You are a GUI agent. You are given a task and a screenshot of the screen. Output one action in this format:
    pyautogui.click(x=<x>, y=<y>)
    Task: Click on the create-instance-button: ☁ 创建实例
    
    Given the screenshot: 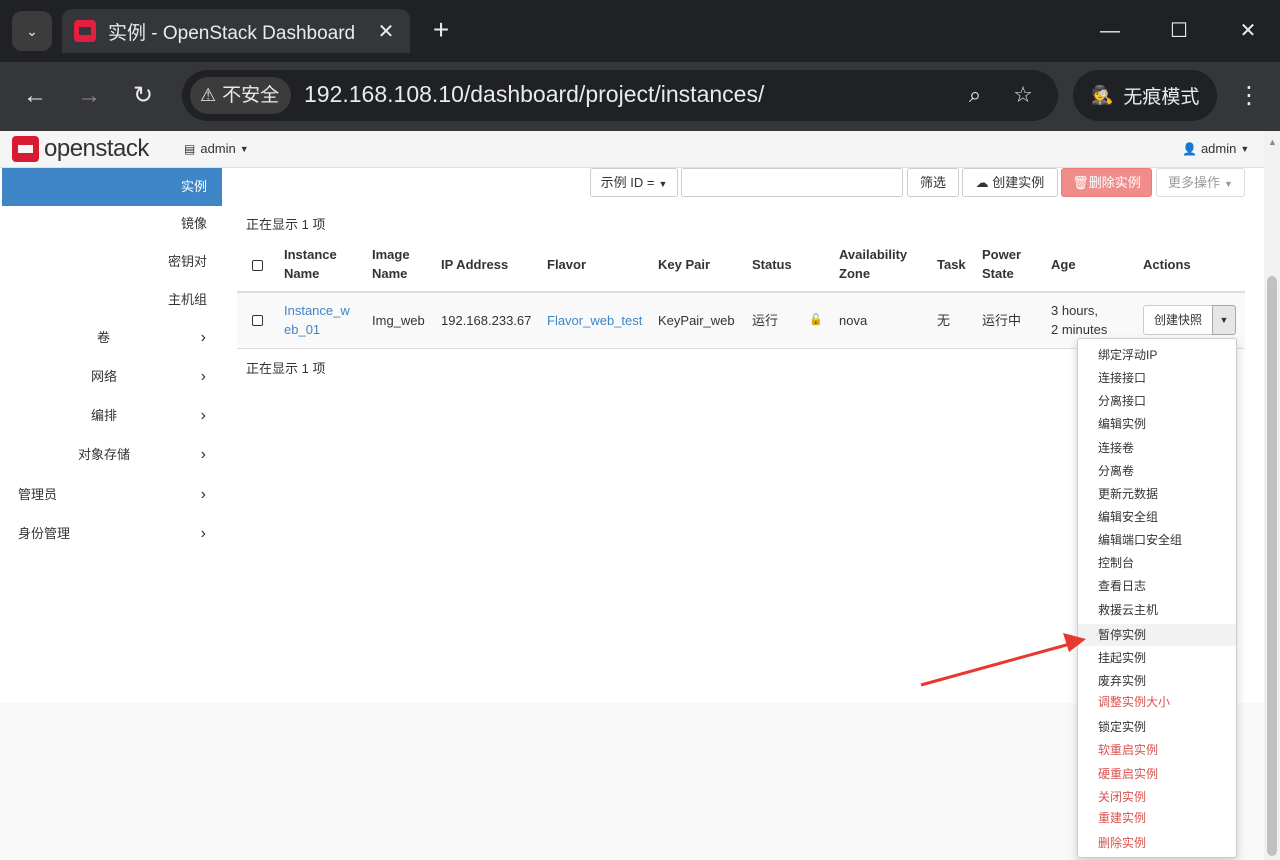 What is the action you would take?
    pyautogui.click(x=1010, y=182)
    